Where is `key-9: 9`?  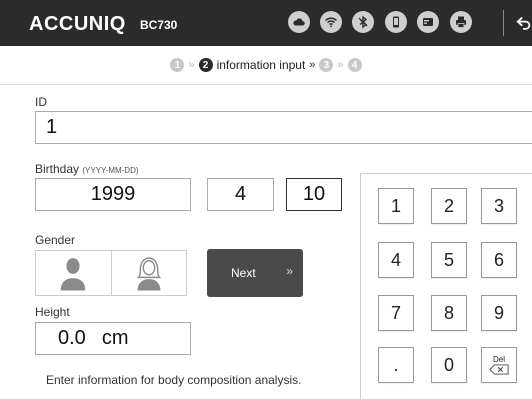 key-9: 9 is located at coordinates (499, 313).